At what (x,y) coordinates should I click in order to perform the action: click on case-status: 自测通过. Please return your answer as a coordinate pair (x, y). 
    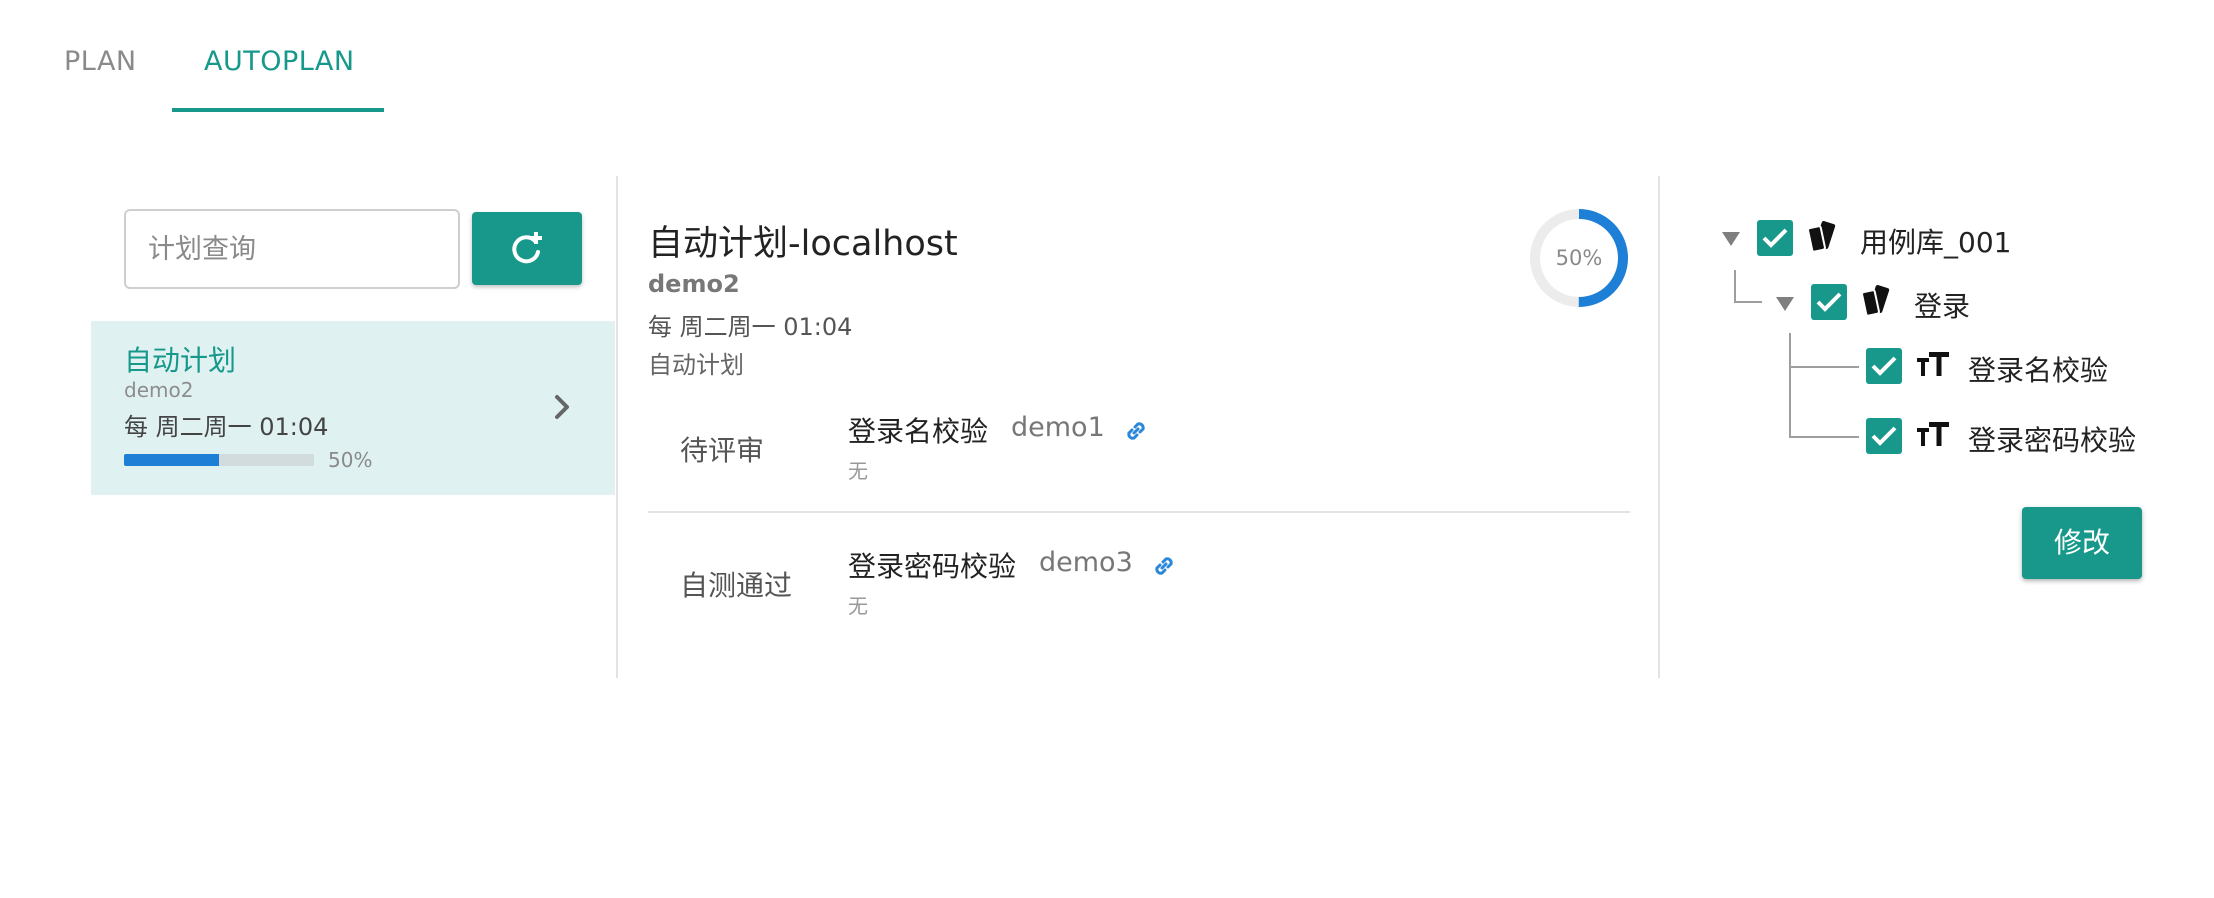
    Looking at the image, I should click on (736, 585).